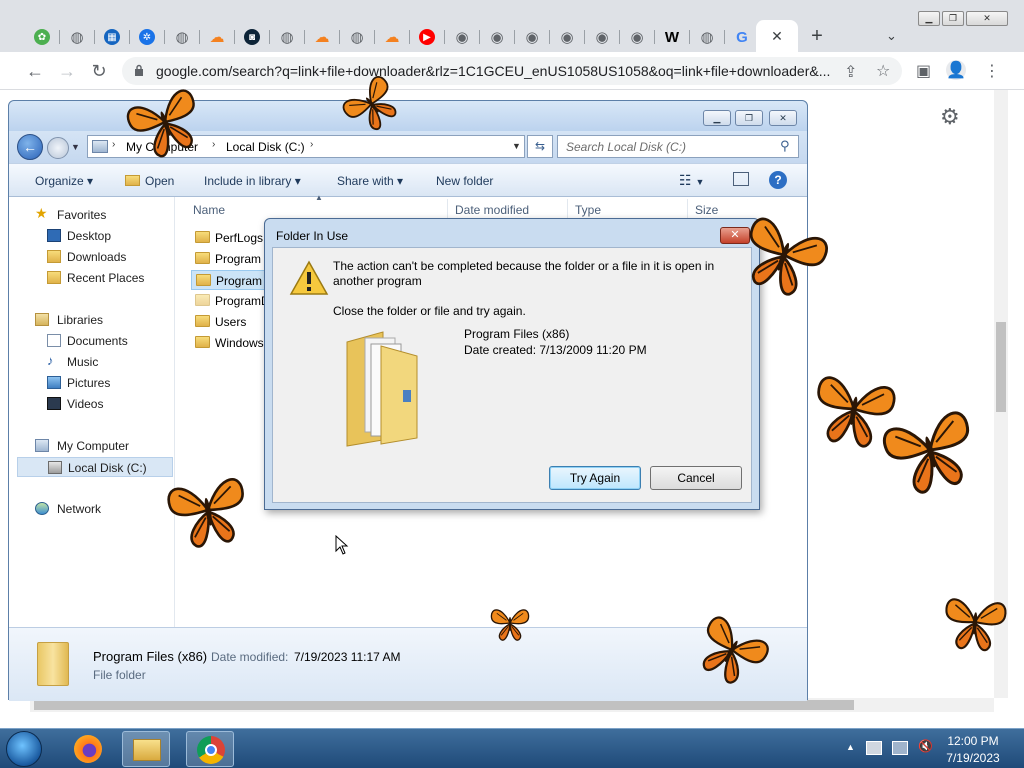  Describe the element at coordinates (64, 181) in the screenshot. I see `organize-button: Organize ▾` at that location.